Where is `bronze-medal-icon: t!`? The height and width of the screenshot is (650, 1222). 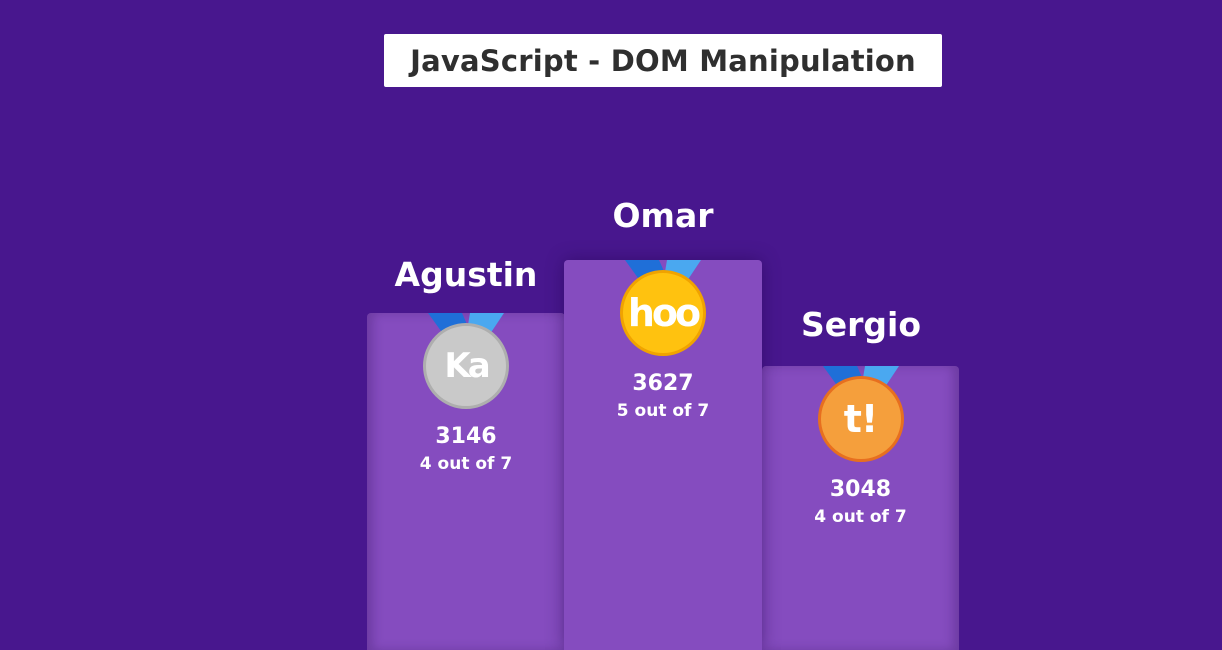
bronze-medal-icon: t! is located at coordinates (860, 419).